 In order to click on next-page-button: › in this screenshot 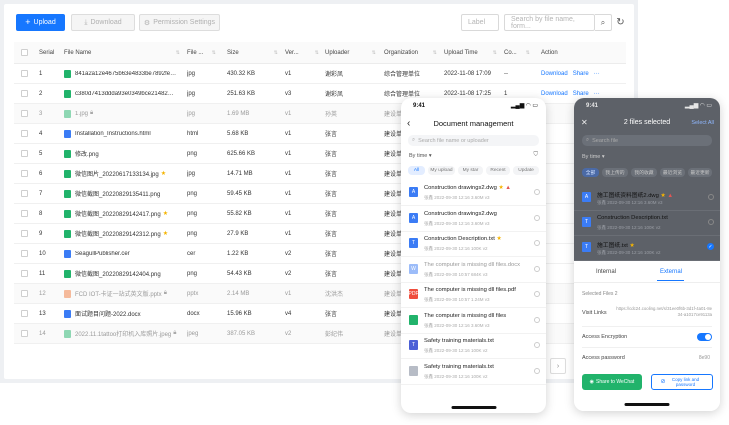, I will do `click(558, 366)`.